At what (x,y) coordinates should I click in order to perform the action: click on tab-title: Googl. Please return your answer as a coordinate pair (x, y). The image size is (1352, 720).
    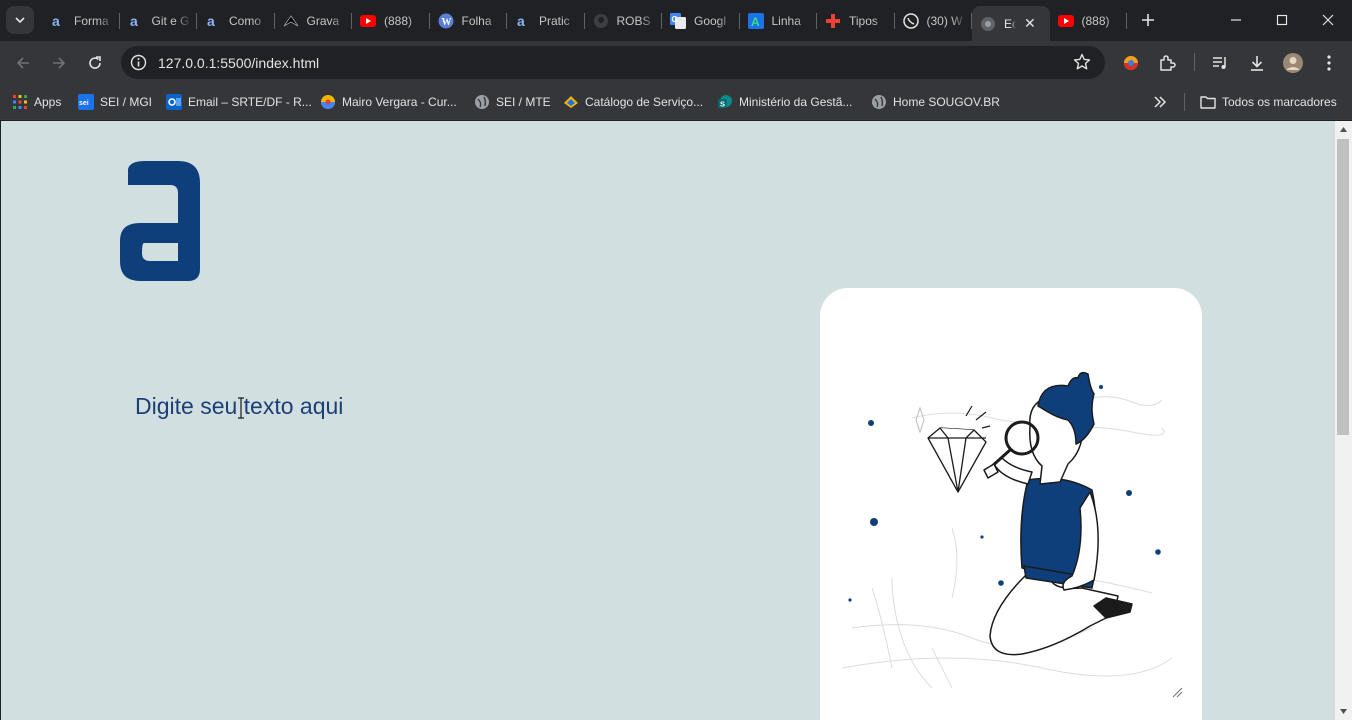
    Looking at the image, I should click on (710, 20).